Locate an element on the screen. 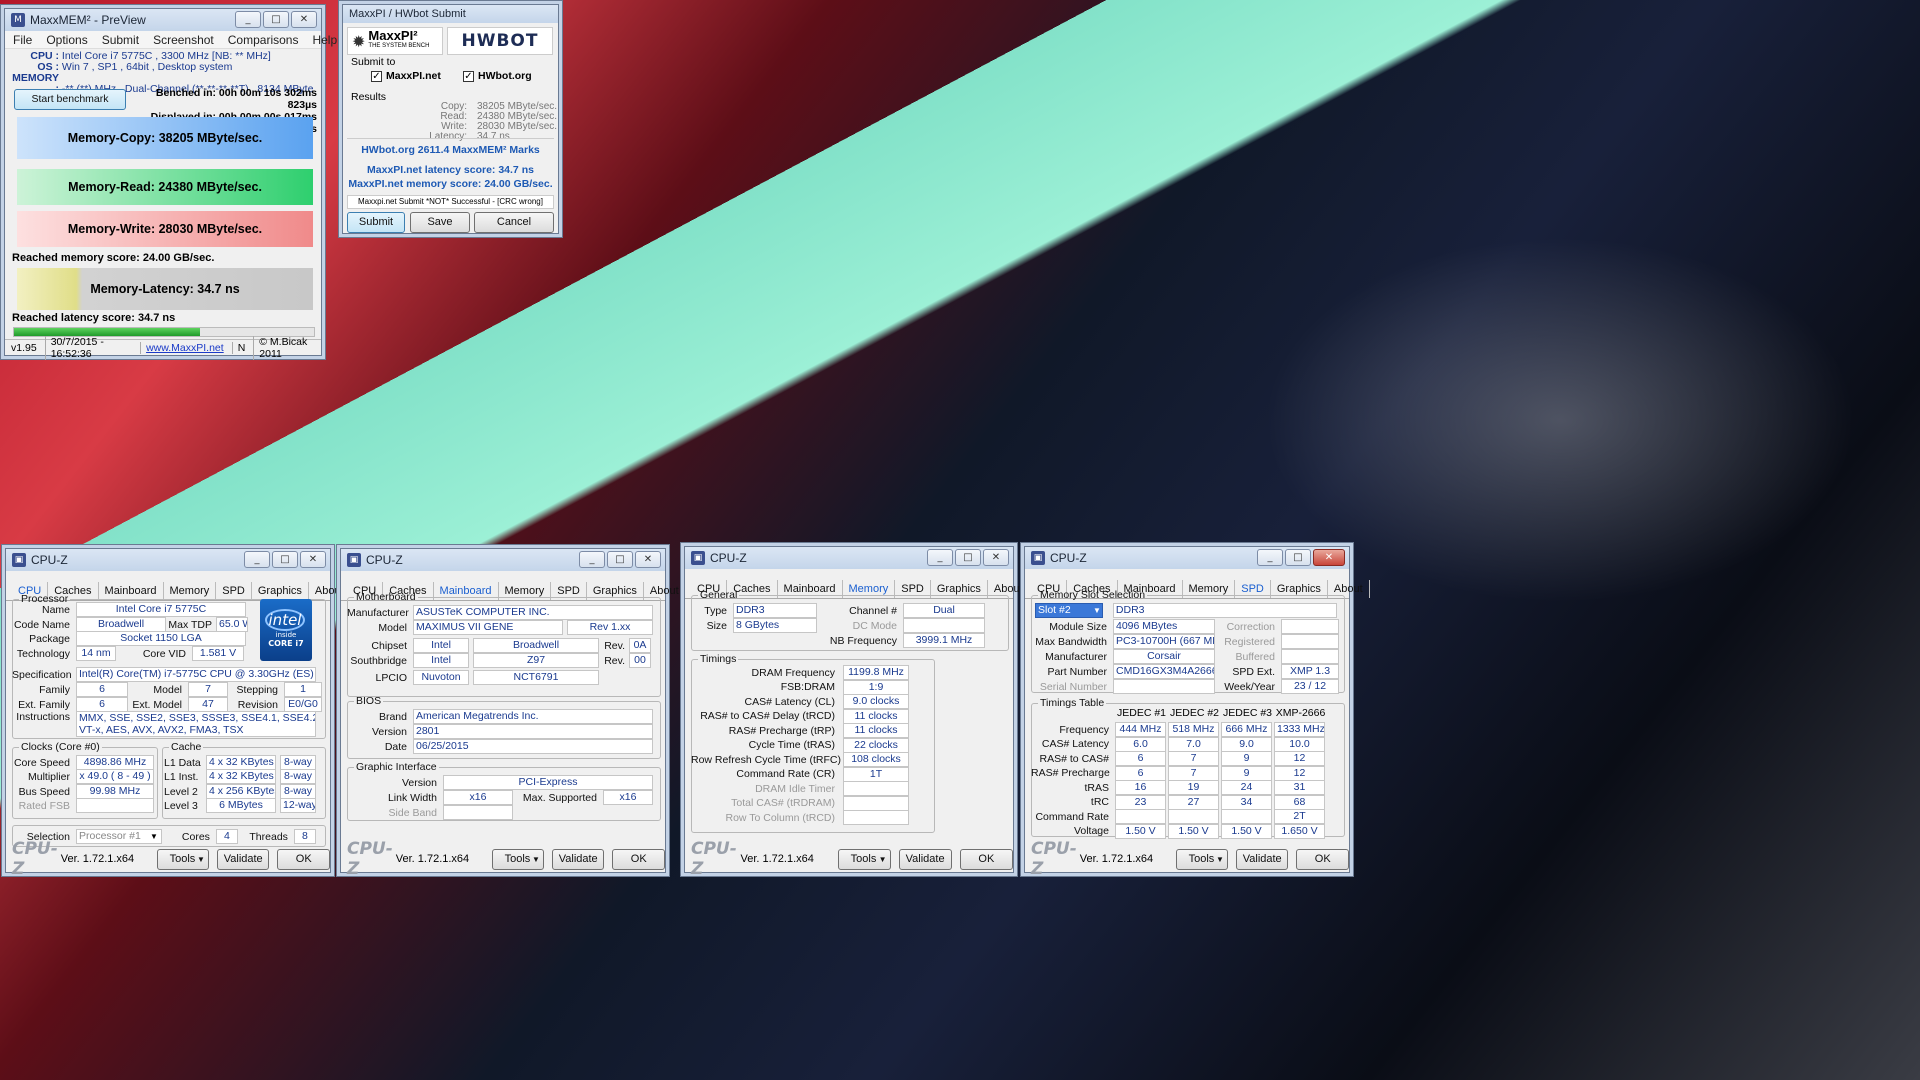 This screenshot has width=1920, height=1080. menu-item-options: Options is located at coordinates (66, 40).